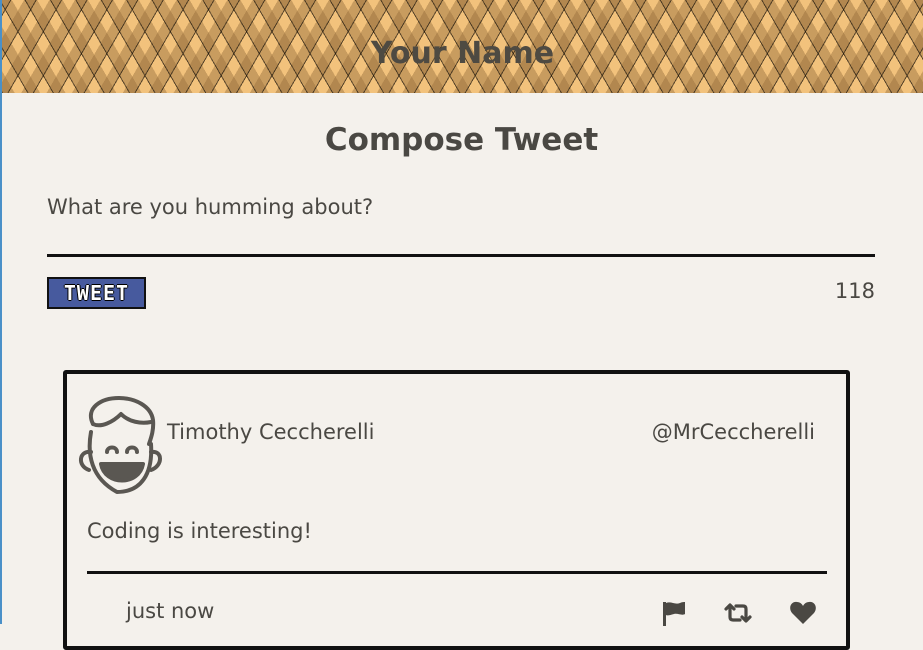  I want to click on tweet-input, so click(461, 223).